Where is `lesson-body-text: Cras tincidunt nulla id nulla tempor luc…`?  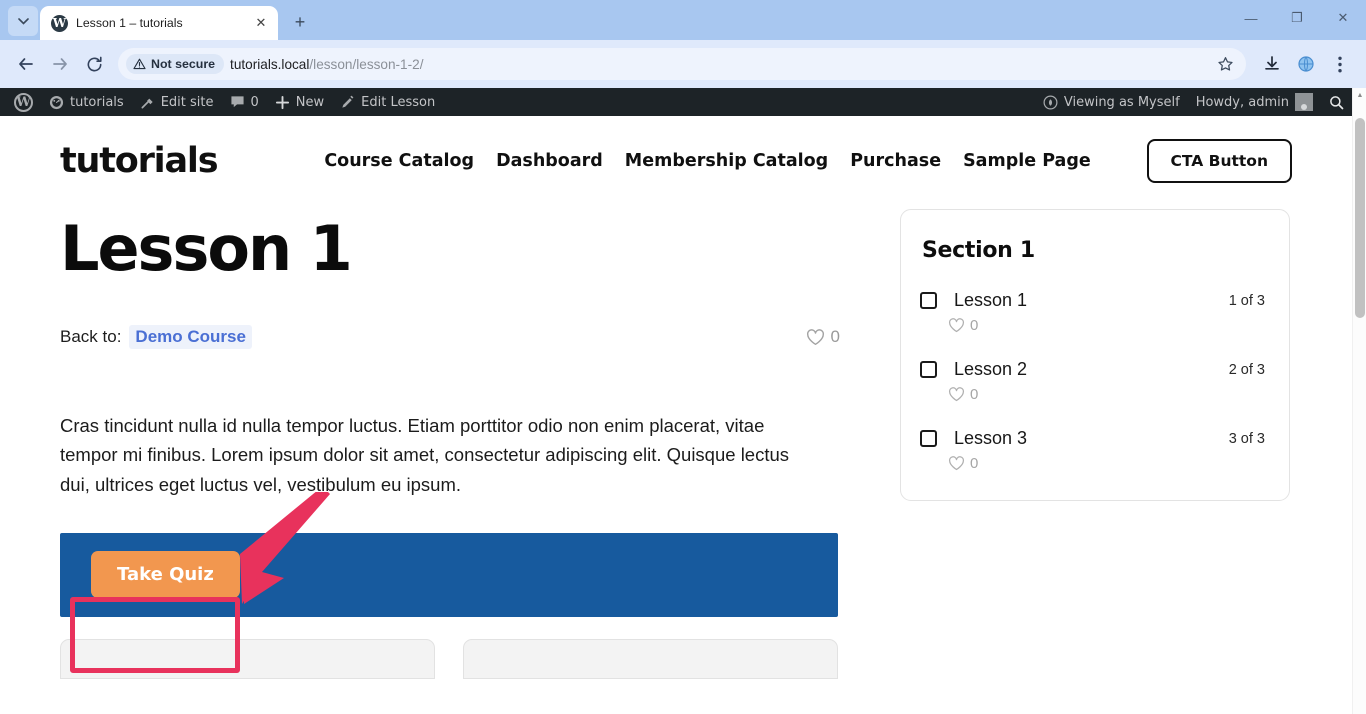 lesson-body-text: Cras tincidunt nulla id nulla tempor luc… is located at coordinates (425, 455).